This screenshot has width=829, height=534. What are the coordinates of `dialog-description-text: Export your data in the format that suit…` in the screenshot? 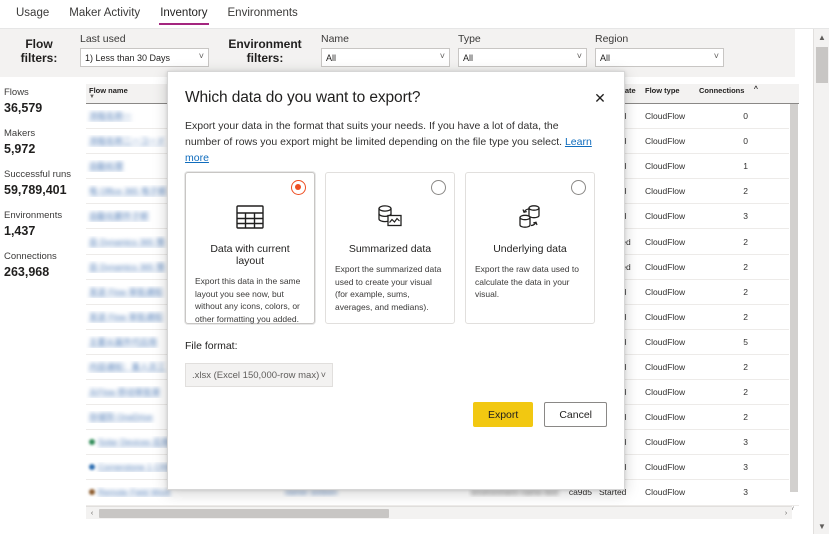 It's located at (374, 134).